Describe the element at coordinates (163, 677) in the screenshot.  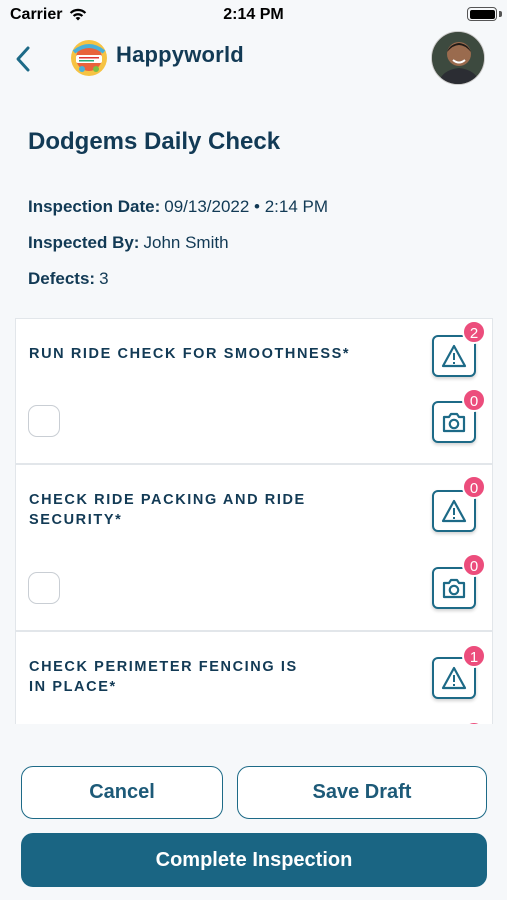
I see `checklist-item-title: CHECK PERIMETER FENCING IS IN PLACE*` at that location.